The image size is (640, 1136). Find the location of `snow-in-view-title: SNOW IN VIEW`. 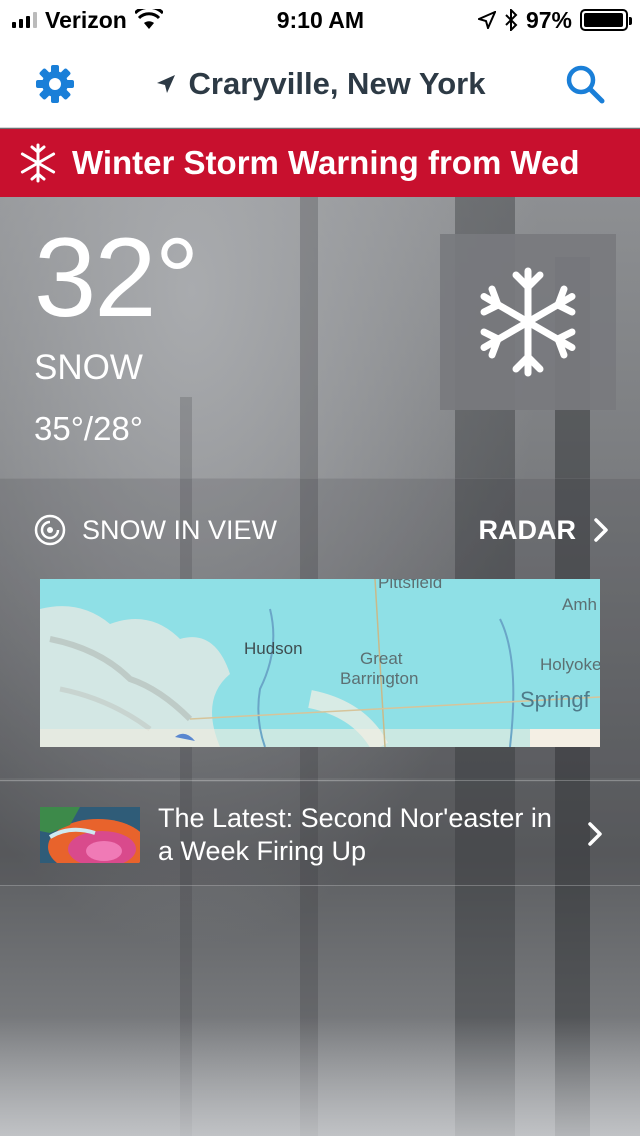

snow-in-view-title: SNOW IN VIEW is located at coordinates (155, 530).